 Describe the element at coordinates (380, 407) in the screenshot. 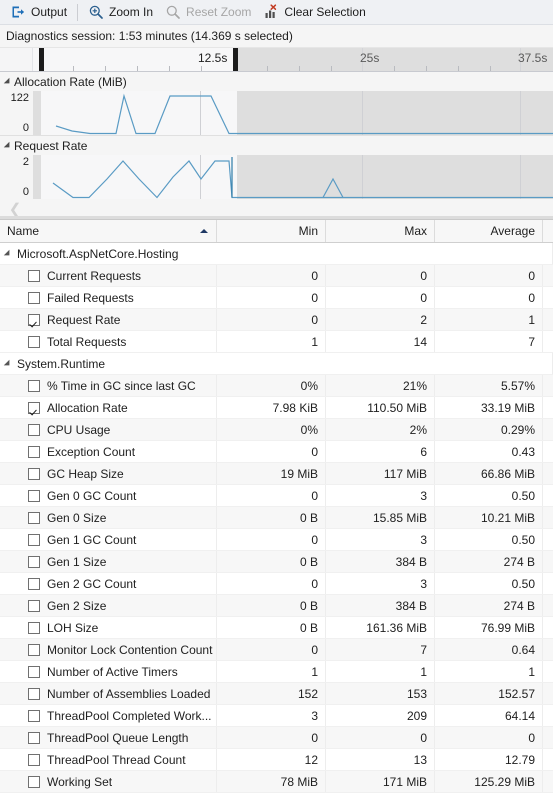

I see `max-value-cell: 110.50 MiB` at that location.